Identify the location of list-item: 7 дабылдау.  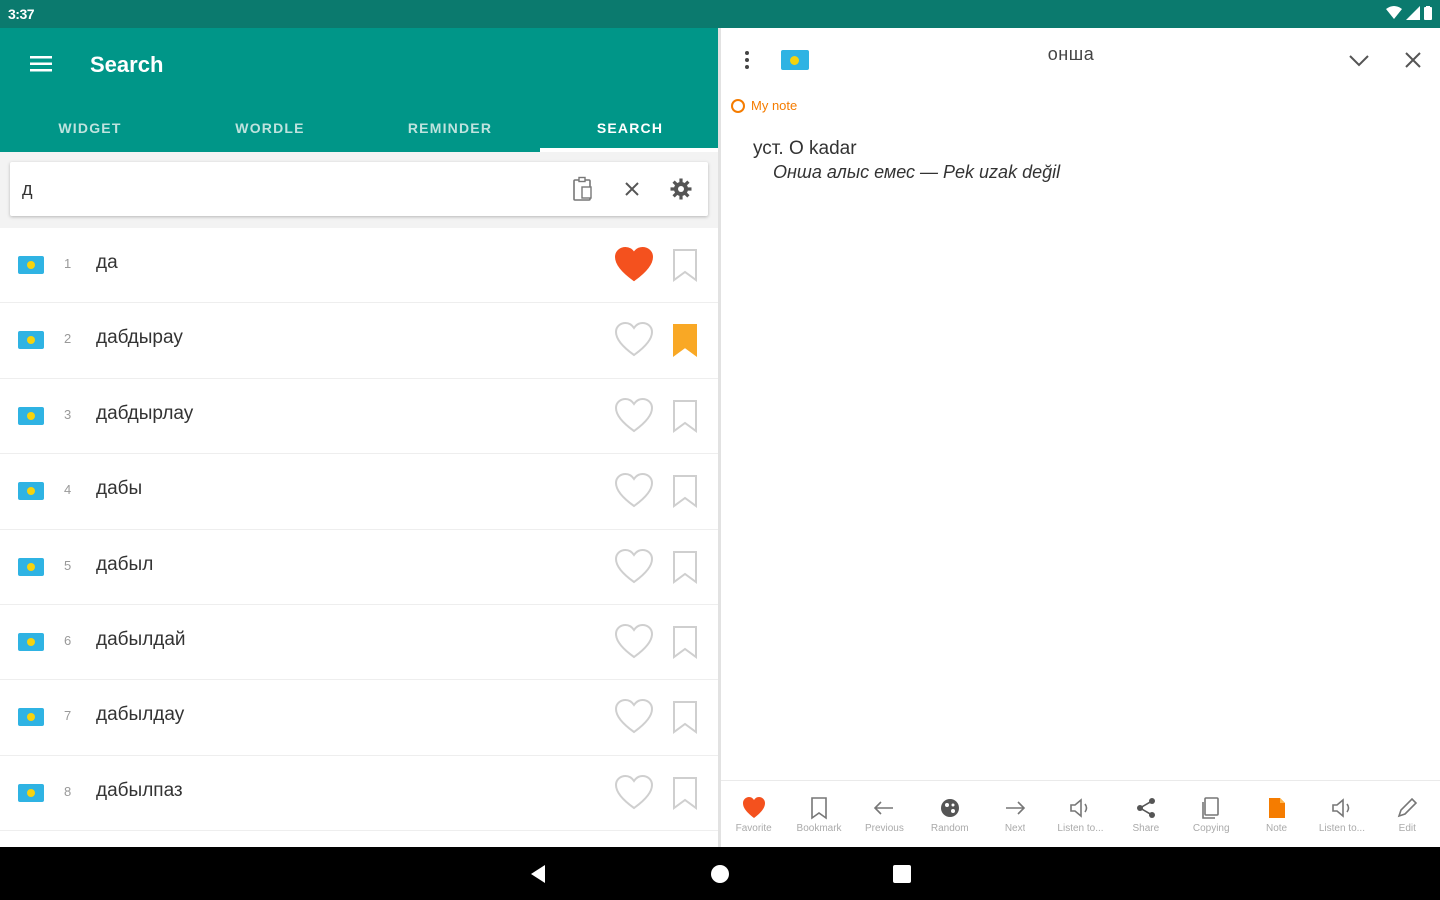
(360, 718).